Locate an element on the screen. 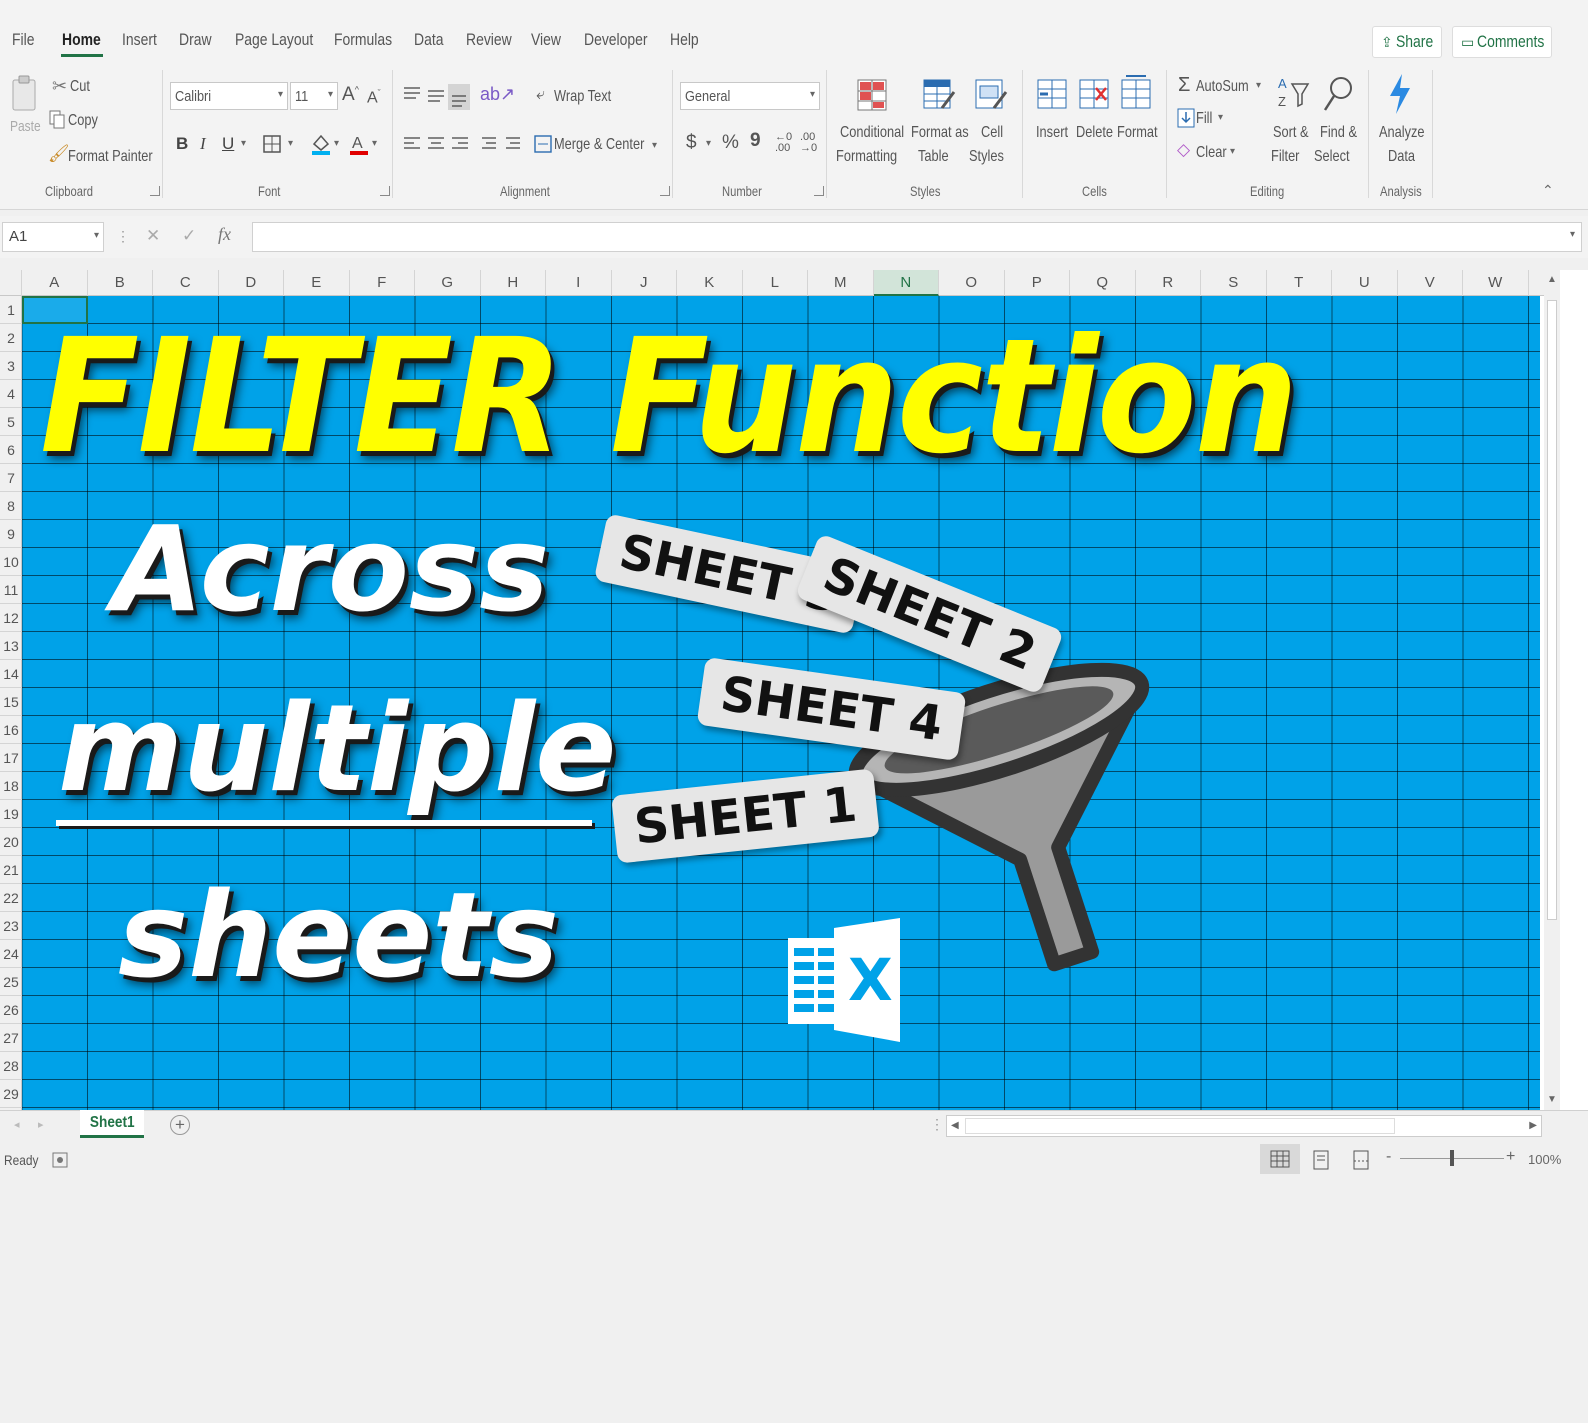  vertical-scrollbar: ▲ ▼ is located at coordinates (1552, 690).